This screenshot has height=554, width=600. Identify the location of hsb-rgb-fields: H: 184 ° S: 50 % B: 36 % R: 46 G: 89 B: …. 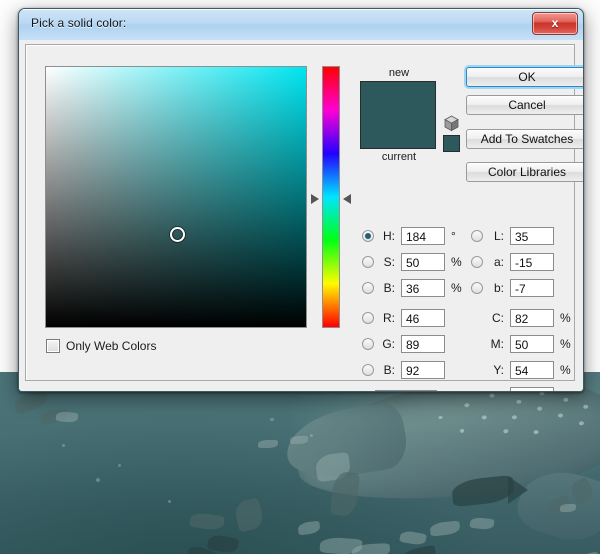
(413, 305).